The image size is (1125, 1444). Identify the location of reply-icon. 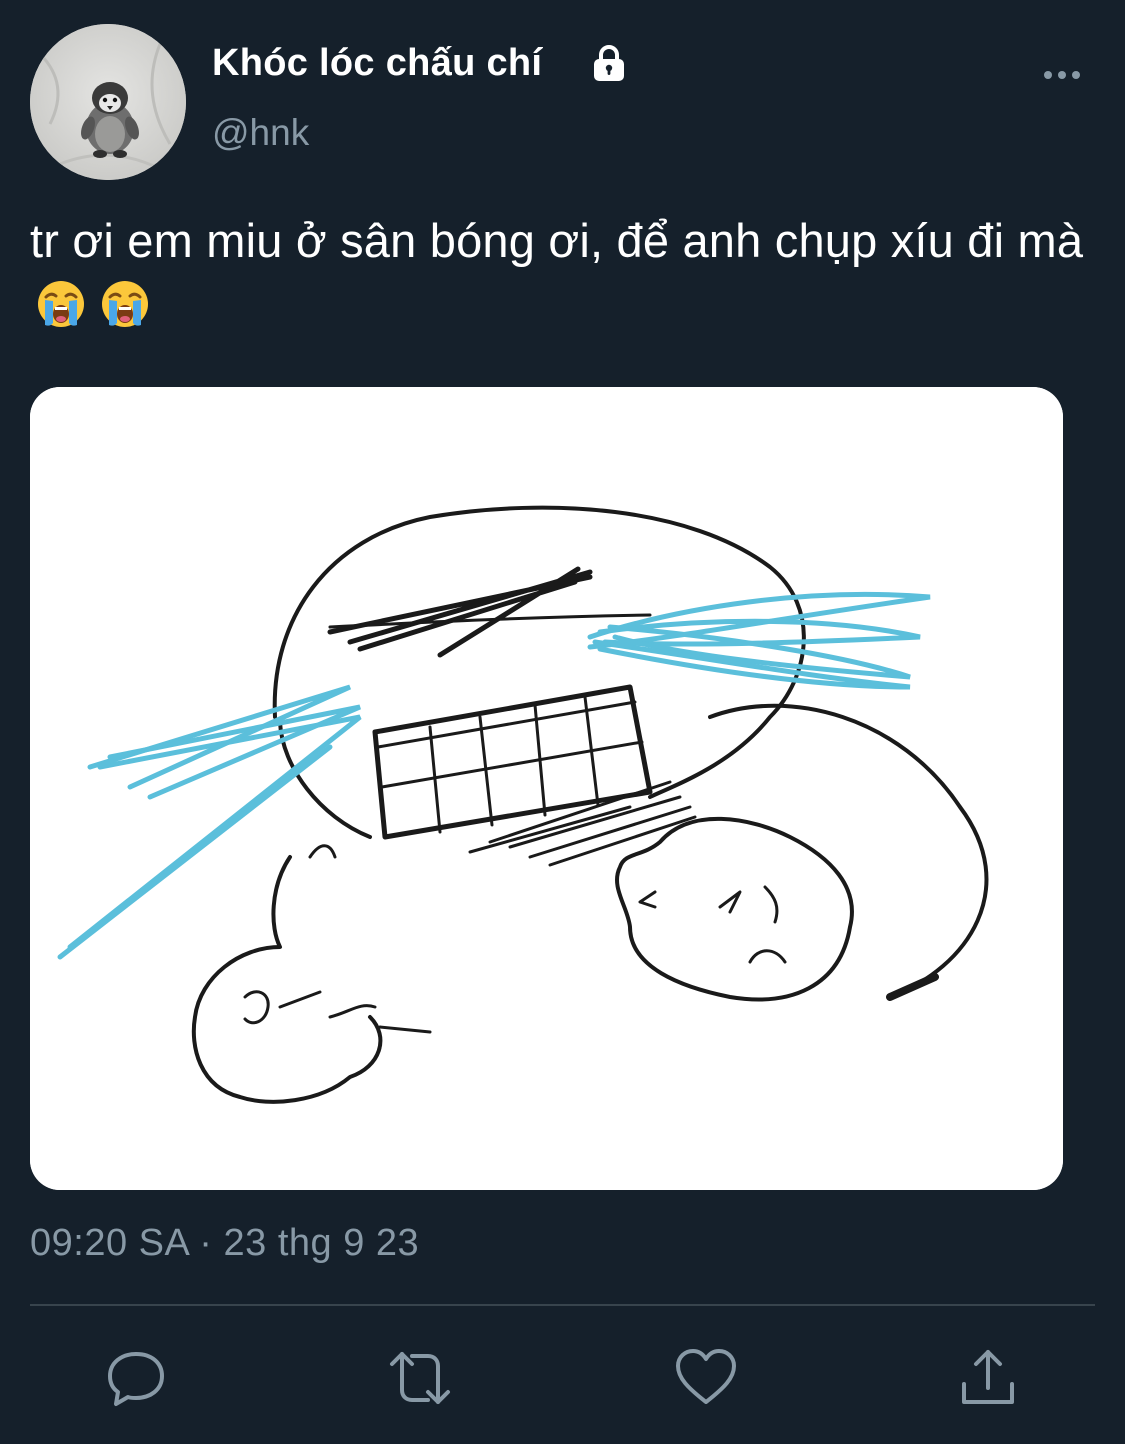
(136, 1378).